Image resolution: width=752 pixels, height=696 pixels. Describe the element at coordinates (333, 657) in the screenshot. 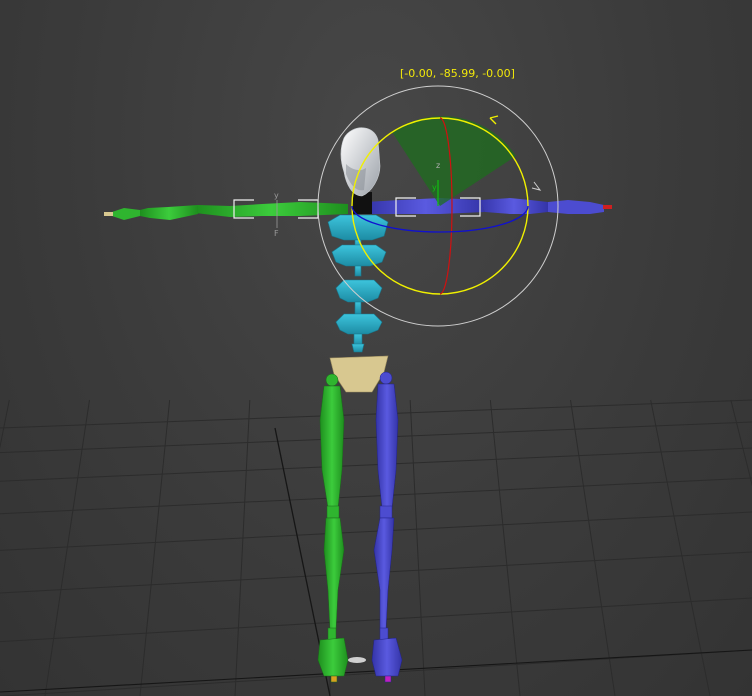

I see `left-foot` at that location.